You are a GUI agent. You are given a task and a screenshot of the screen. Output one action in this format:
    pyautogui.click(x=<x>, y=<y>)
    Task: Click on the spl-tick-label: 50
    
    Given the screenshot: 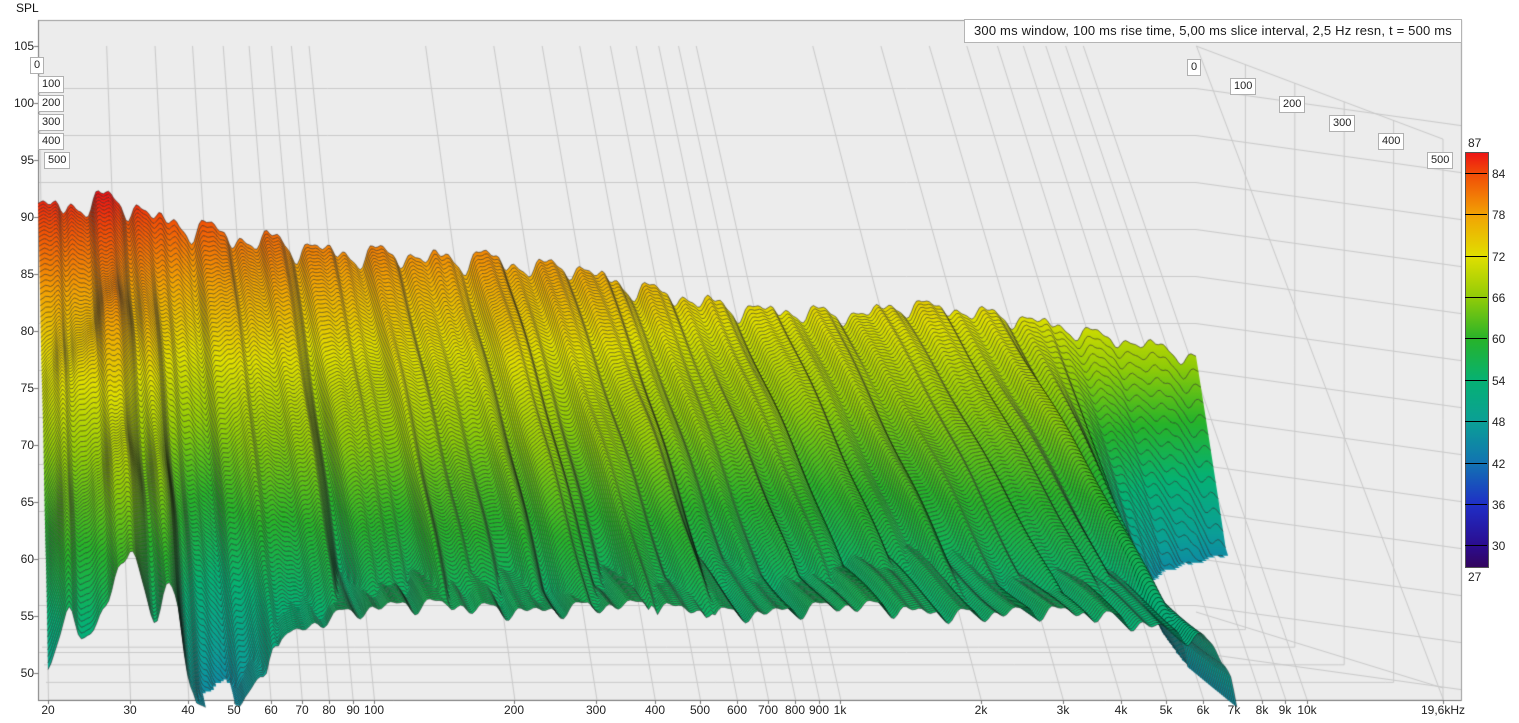 What is the action you would take?
    pyautogui.click(x=27, y=673)
    